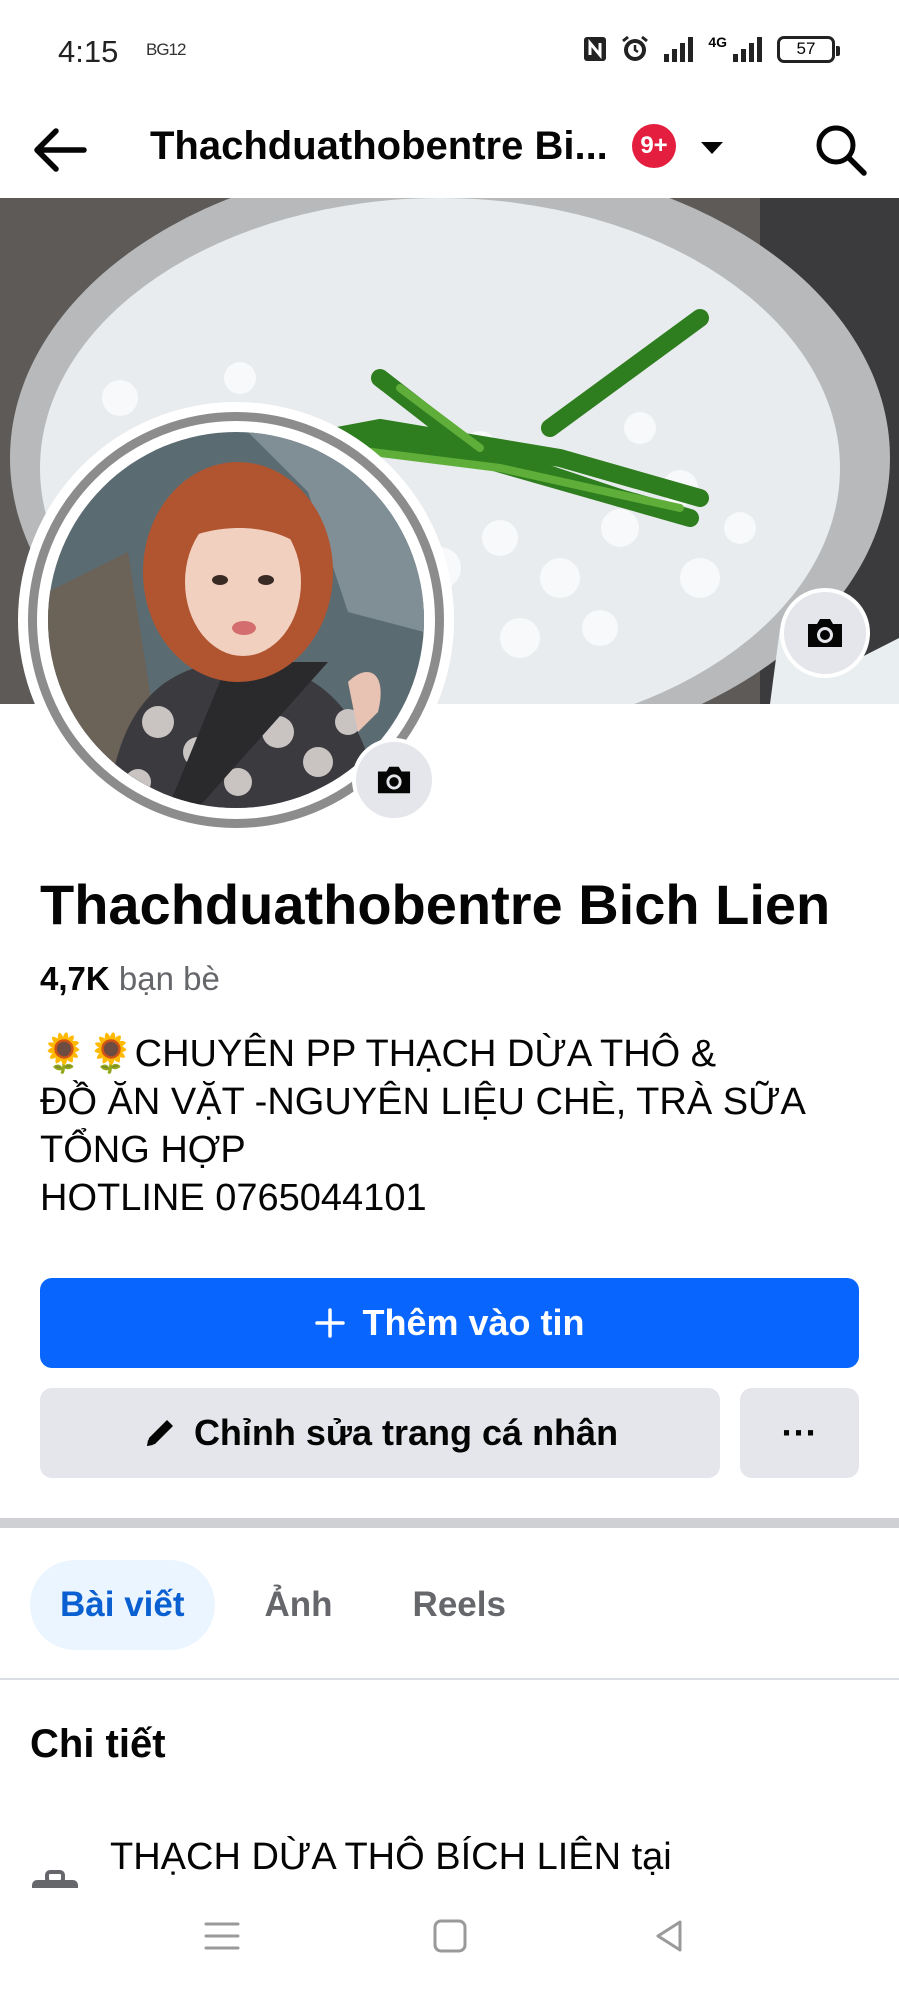  What do you see at coordinates (299, 1605) in the screenshot?
I see `tab-photos: Ảnh` at bounding box center [299, 1605].